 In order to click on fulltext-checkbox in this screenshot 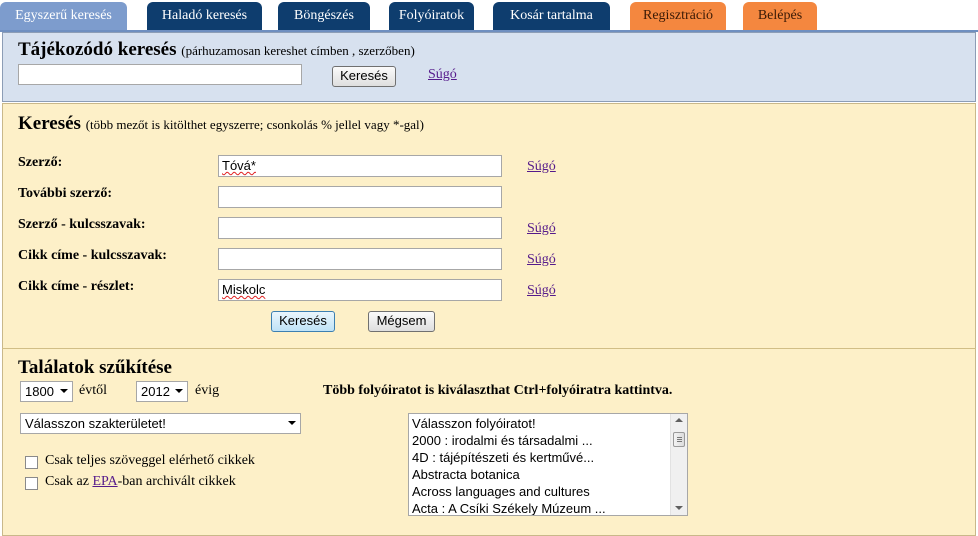, I will do `click(31, 462)`.